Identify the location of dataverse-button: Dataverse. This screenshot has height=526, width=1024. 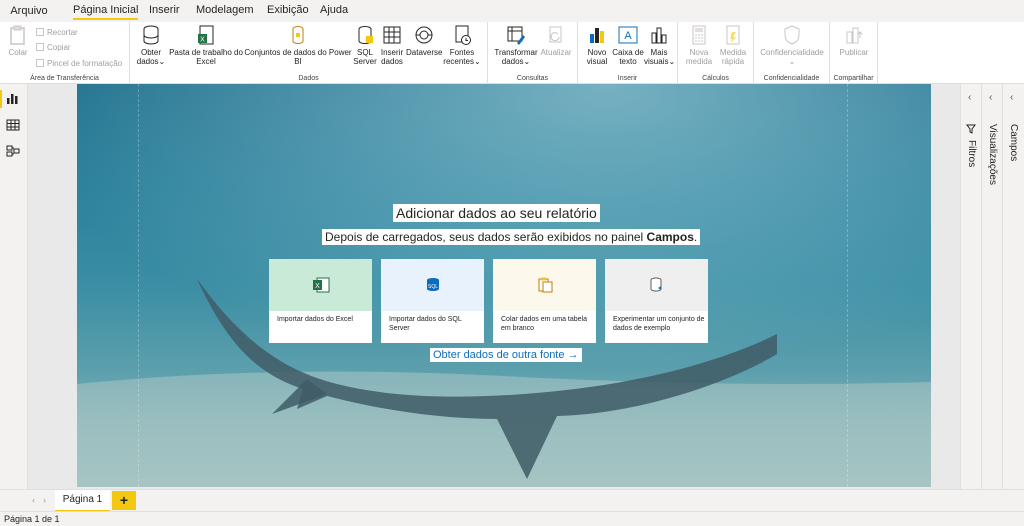
(424, 40).